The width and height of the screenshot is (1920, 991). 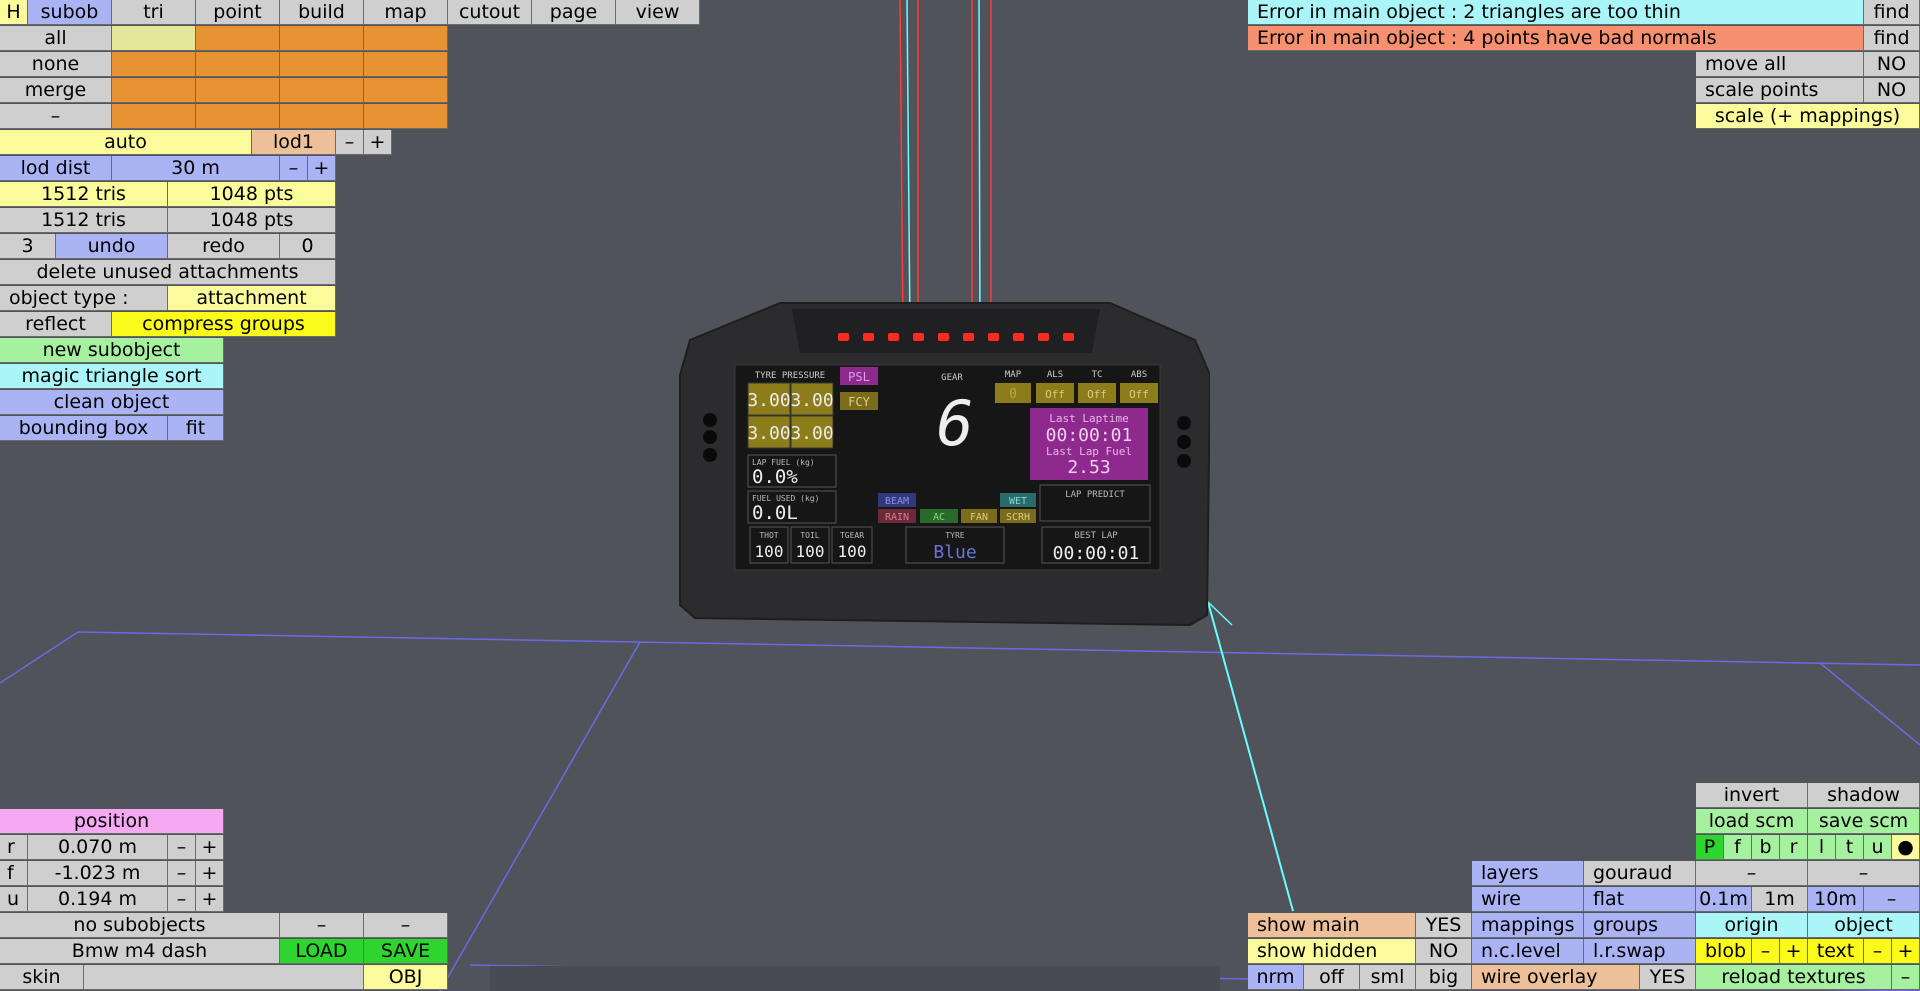 I want to click on r-plus-button: +, so click(x=210, y=847).